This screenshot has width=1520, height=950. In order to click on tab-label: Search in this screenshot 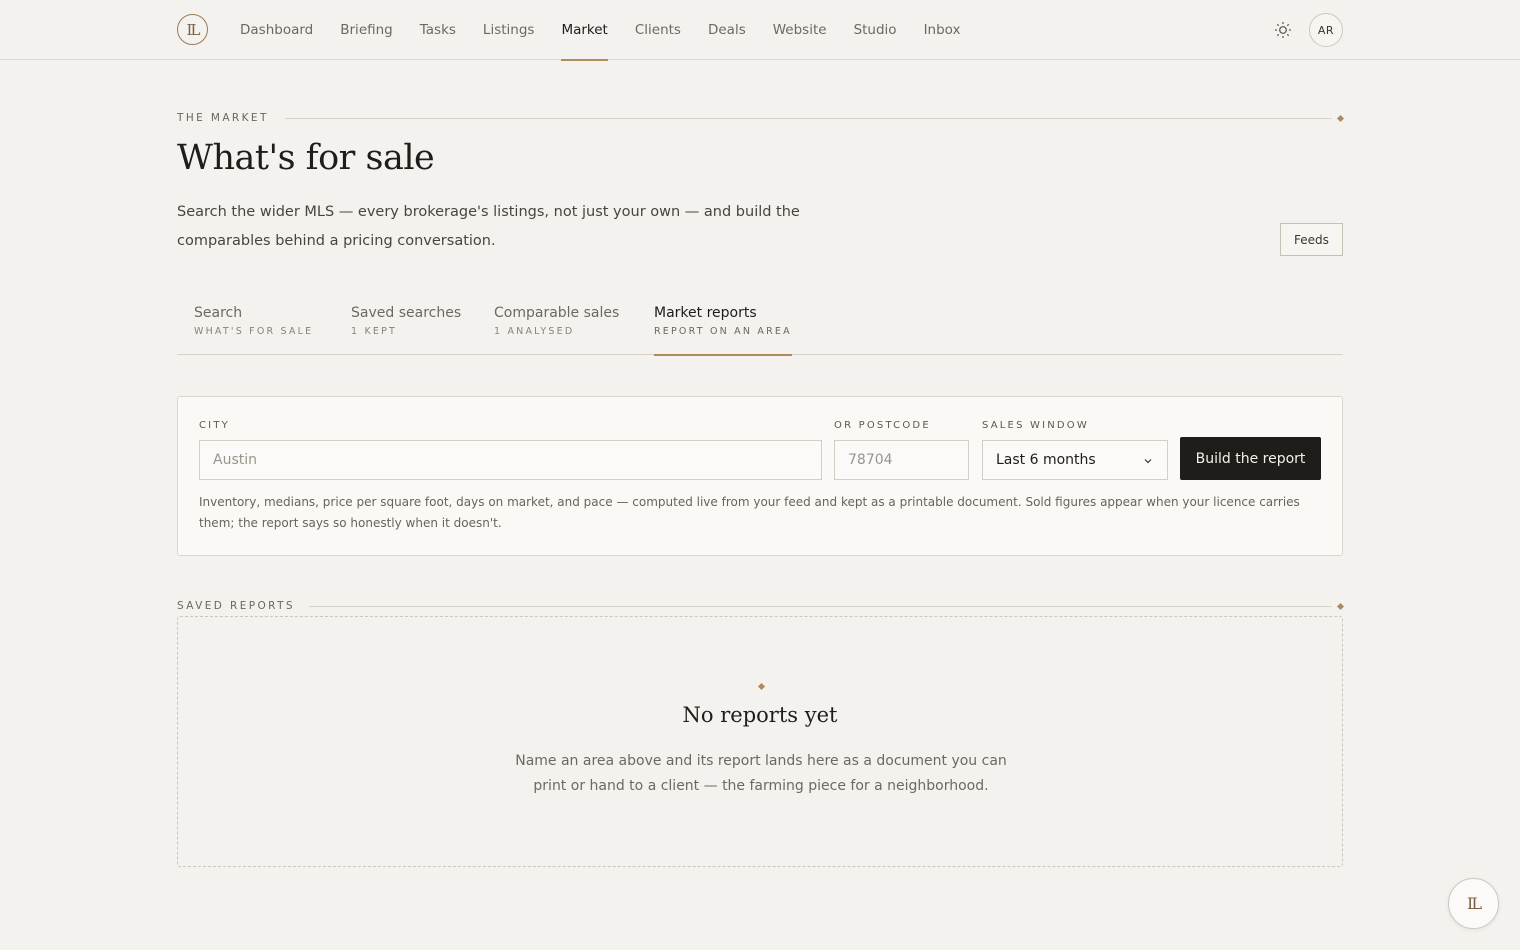, I will do `click(218, 313)`.